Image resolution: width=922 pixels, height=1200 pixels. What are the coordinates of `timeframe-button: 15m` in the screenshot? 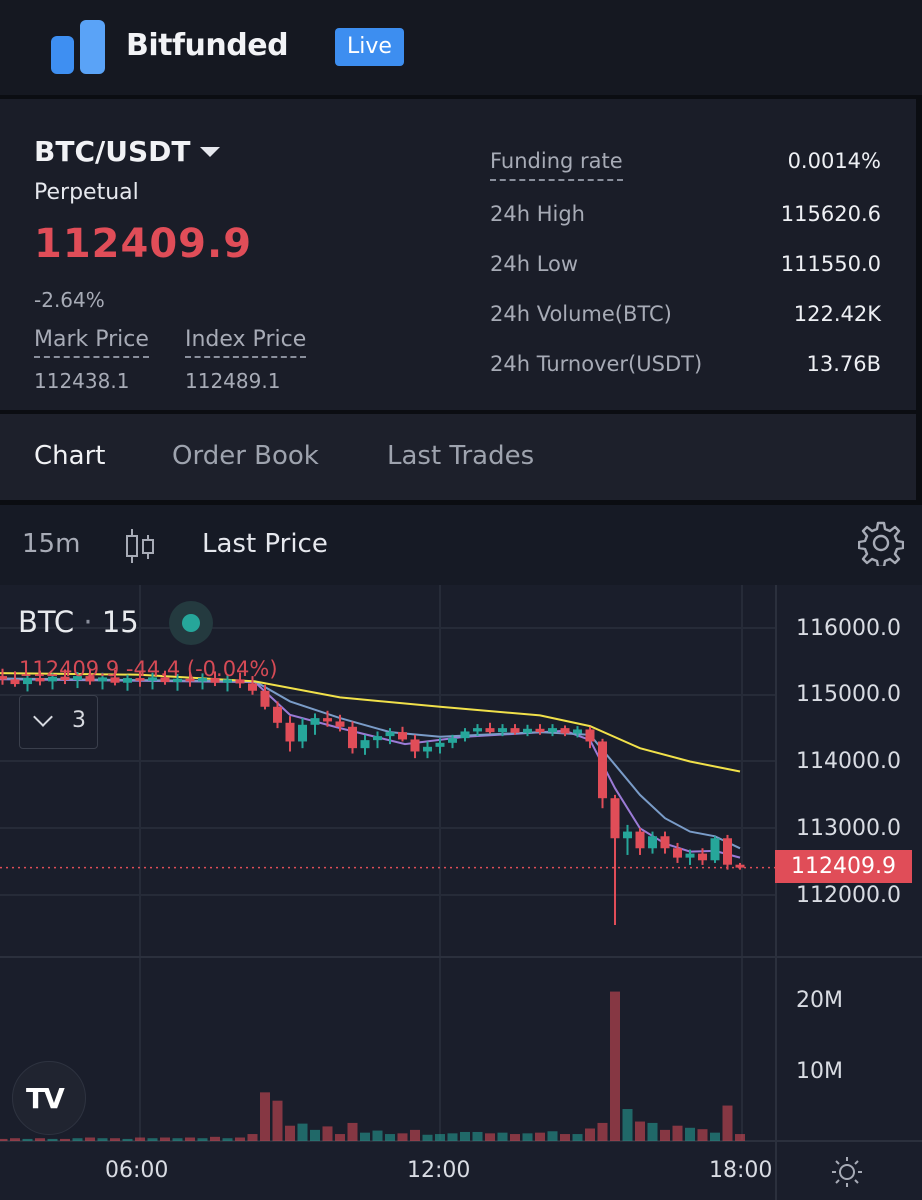 It's located at (51, 544).